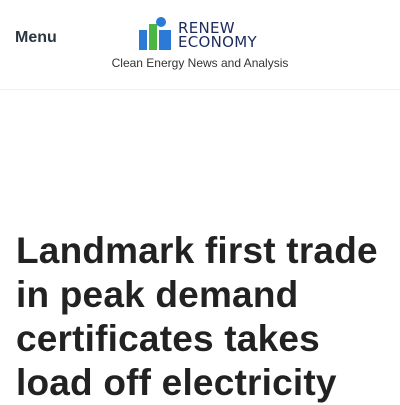 The height and width of the screenshot is (405, 400). I want to click on site-logo: RENEW ECONOMY, so click(201, 34).